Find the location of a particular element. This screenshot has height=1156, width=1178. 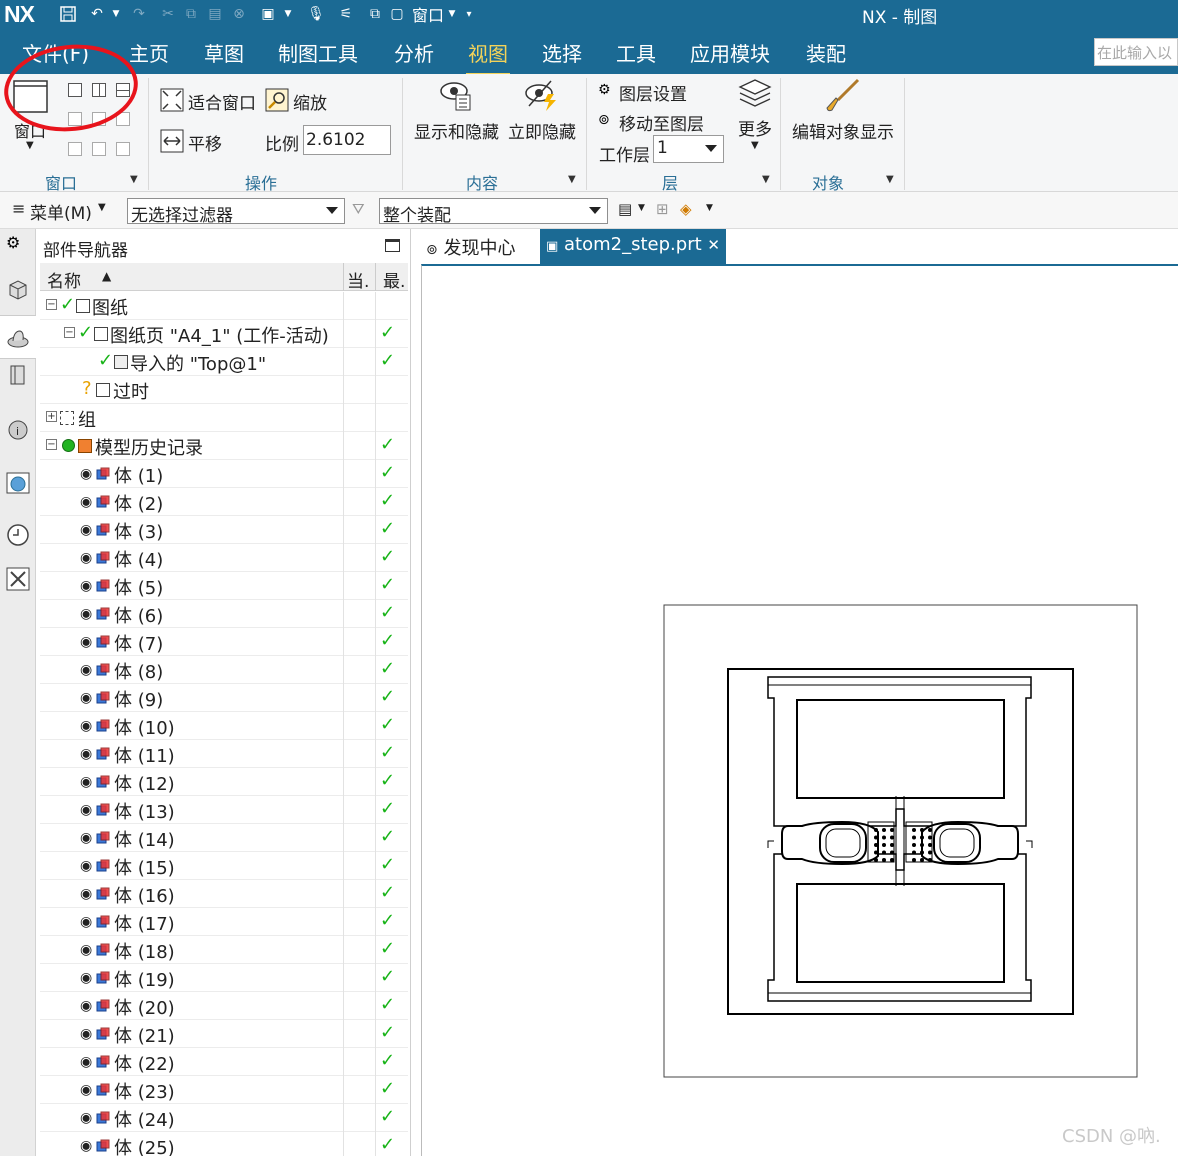

command-search-input: 在此输入以 is located at coordinates (1136, 52).